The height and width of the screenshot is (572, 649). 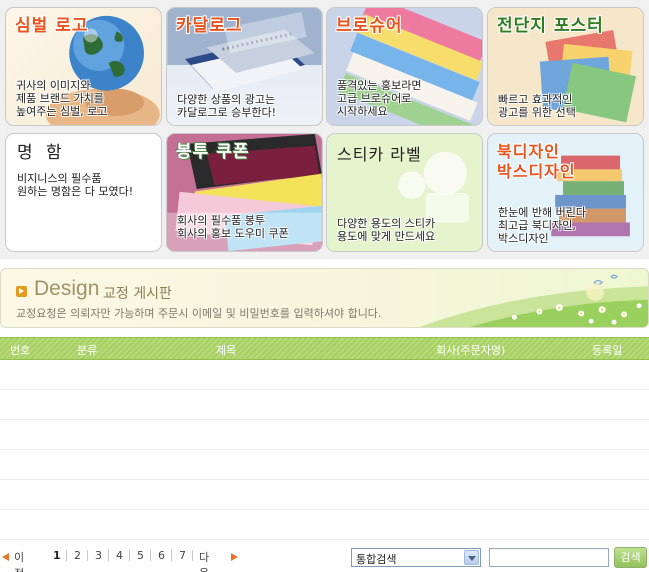 What do you see at coordinates (542, 225) in the screenshot?
I see `category-desc: 한눈에 반해 버린다 최고급 북디자인, 박스디자인` at bounding box center [542, 225].